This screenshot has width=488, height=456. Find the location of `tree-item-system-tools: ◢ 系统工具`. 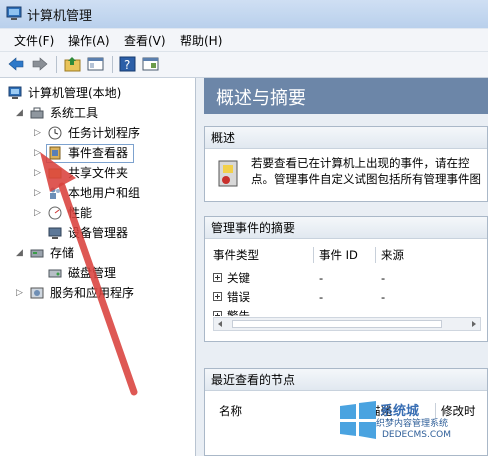

tree-item-system-tools: ◢ 系统工具 is located at coordinates (103, 113).